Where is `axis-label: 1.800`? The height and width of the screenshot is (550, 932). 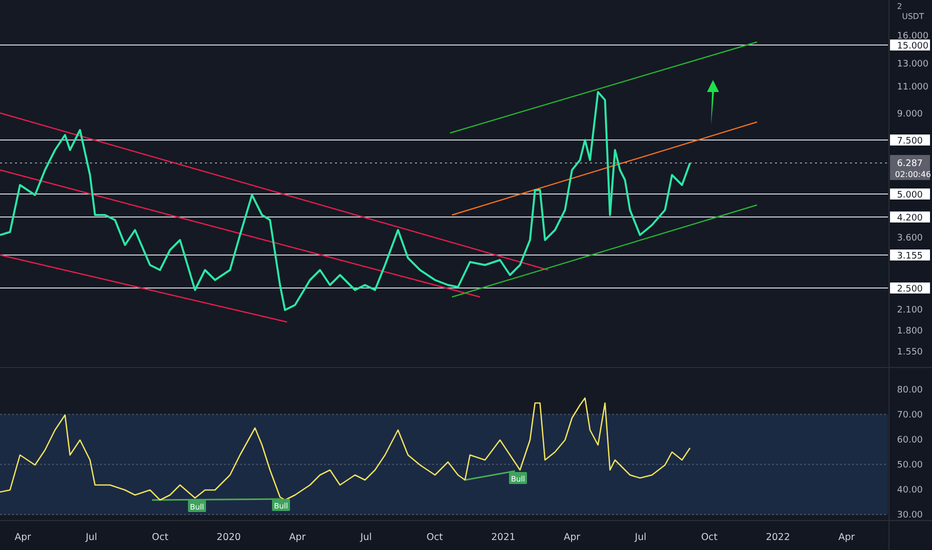 axis-label: 1.800 is located at coordinates (910, 331).